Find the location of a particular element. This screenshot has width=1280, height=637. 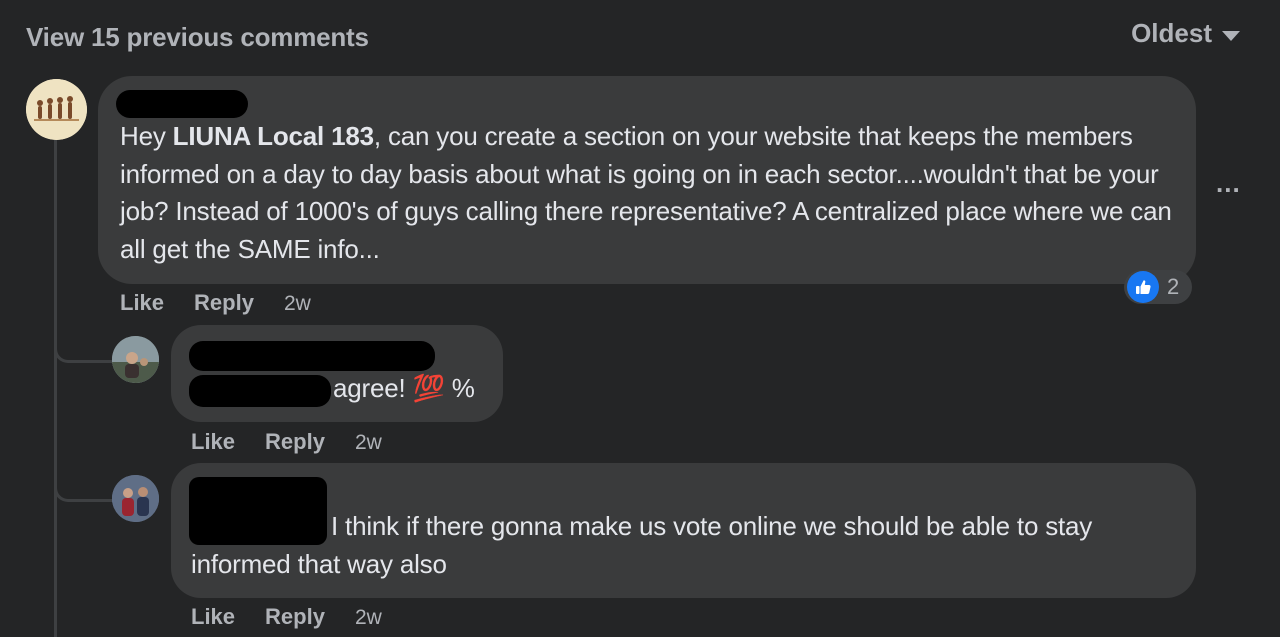

thumbs-up-icon is located at coordinates (1143, 287).